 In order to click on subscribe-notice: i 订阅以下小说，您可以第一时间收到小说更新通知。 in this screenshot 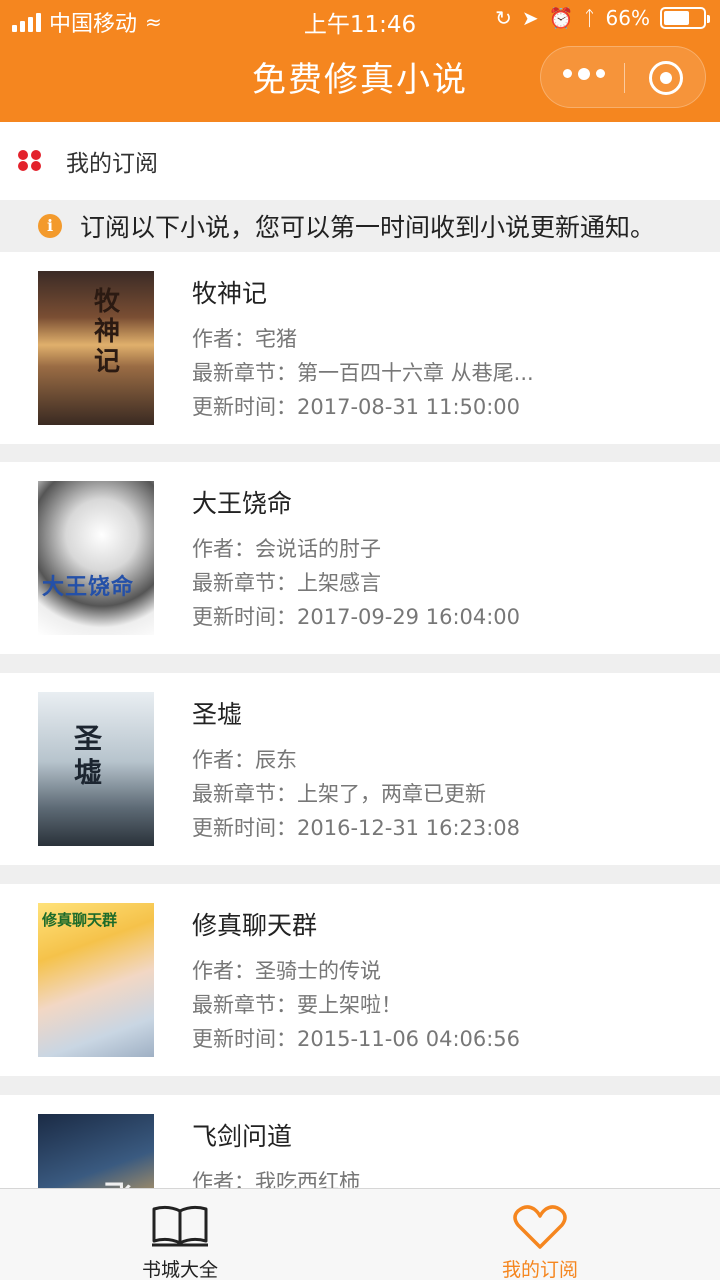, I will do `click(360, 226)`.